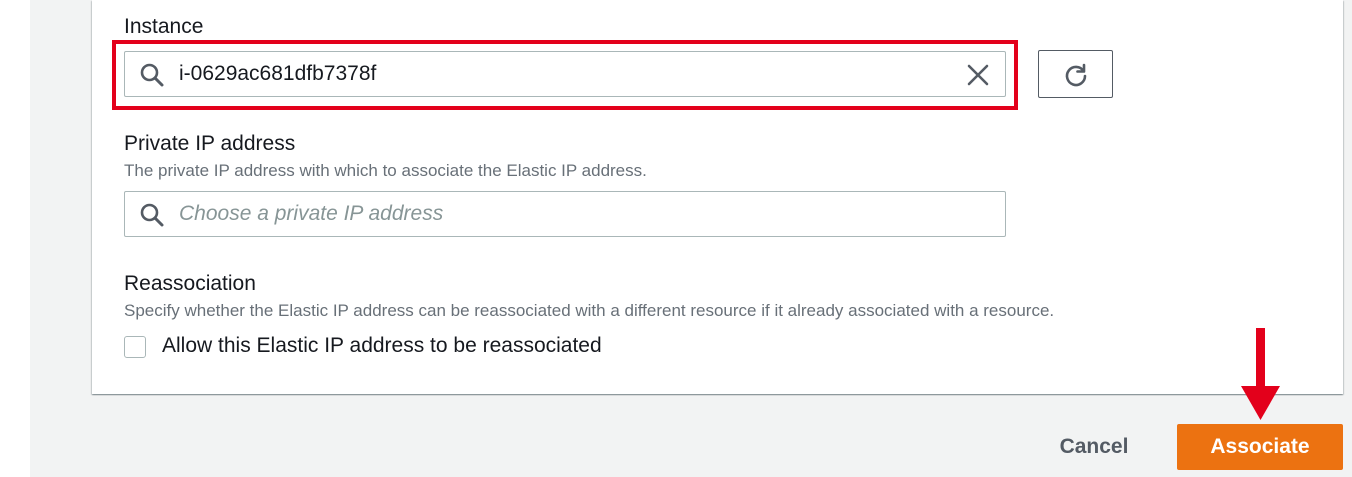  What do you see at coordinates (1260, 447) in the screenshot?
I see `associate-button: Associate` at bounding box center [1260, 447].